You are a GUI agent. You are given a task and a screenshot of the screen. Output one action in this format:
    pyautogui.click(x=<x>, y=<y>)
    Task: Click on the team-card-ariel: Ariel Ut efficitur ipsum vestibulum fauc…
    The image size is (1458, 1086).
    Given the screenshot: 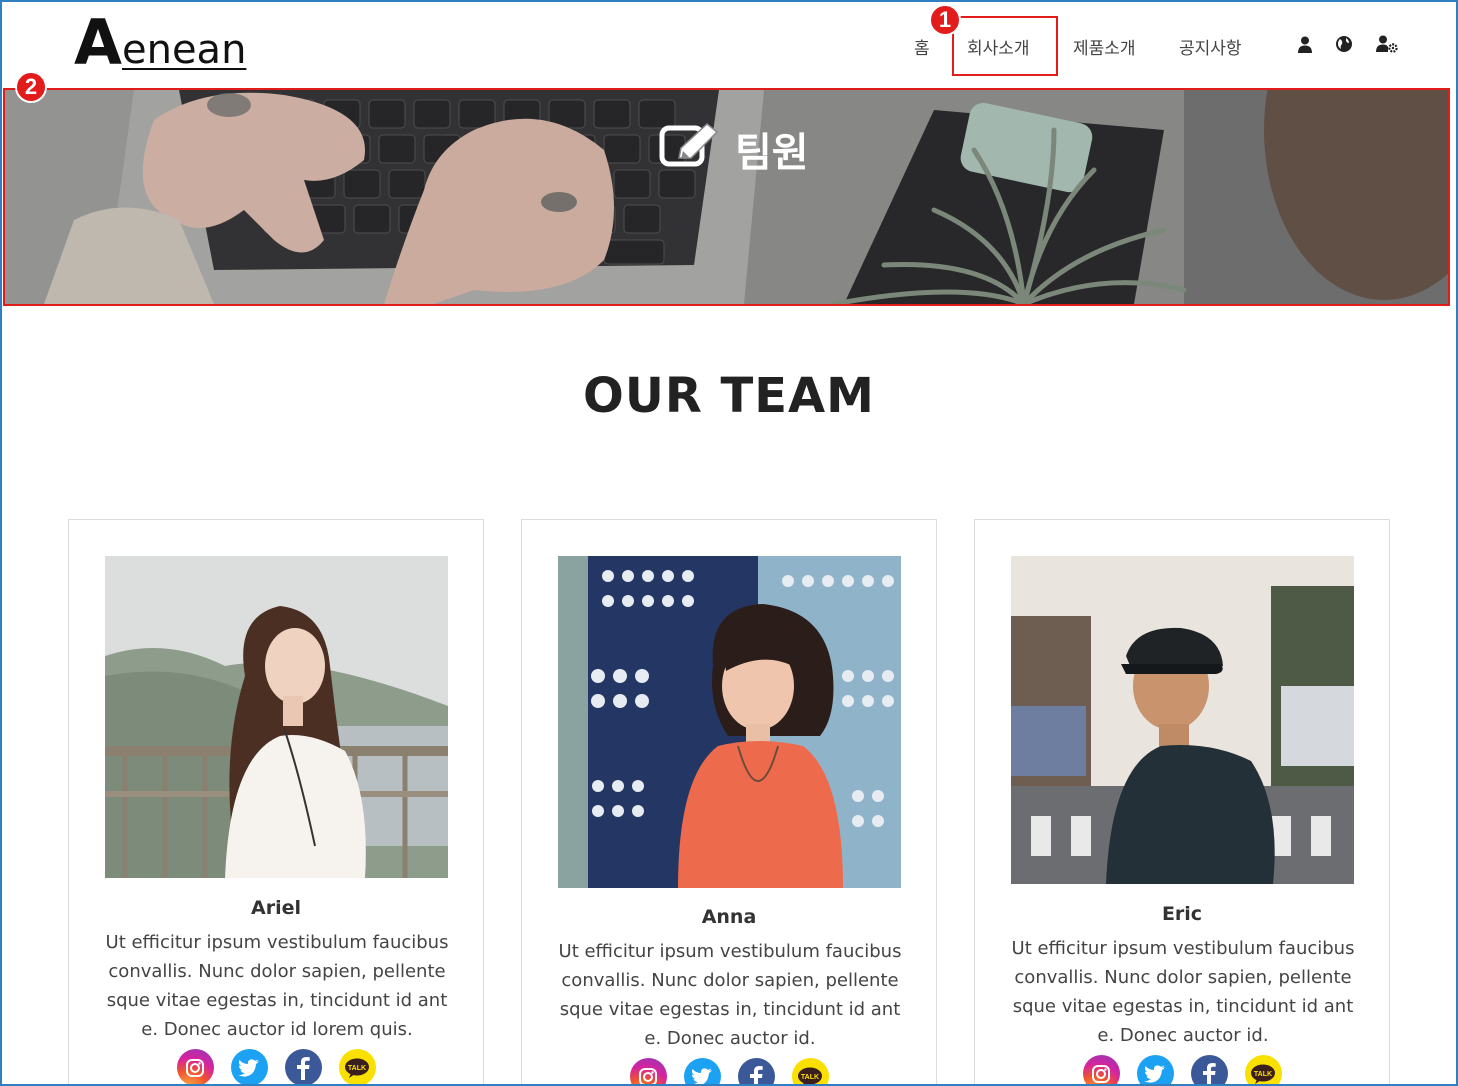 What is the action you would take?
    pyautogui.click(x=276, y=802)
    